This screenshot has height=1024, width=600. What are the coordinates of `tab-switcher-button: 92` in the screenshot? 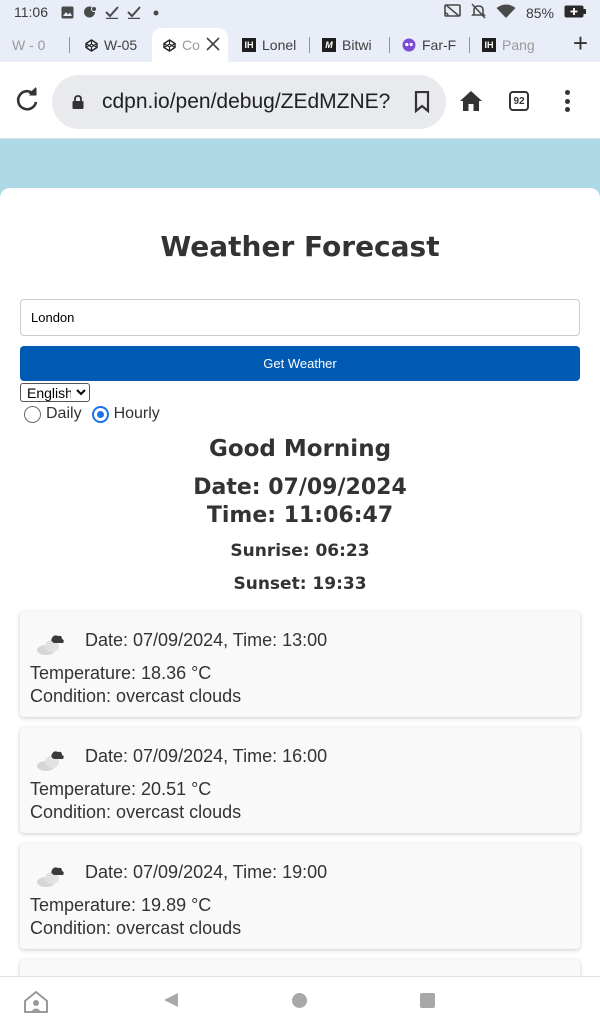 It's located at (519, 101).